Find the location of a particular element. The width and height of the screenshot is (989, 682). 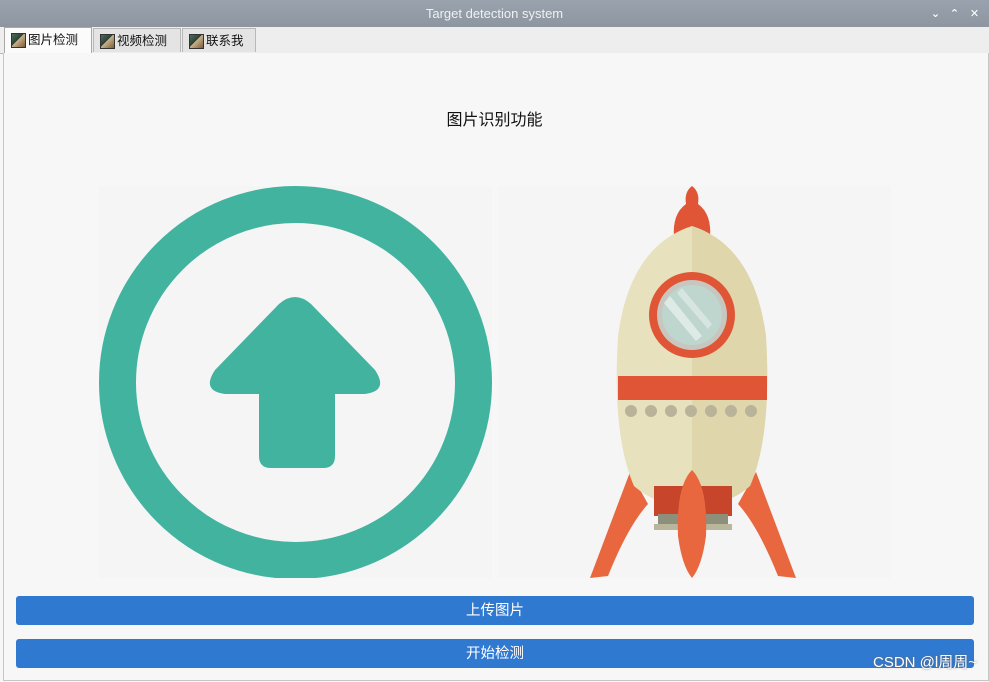

page-title: 图片识别功能 is located at coordinates (494, 119).